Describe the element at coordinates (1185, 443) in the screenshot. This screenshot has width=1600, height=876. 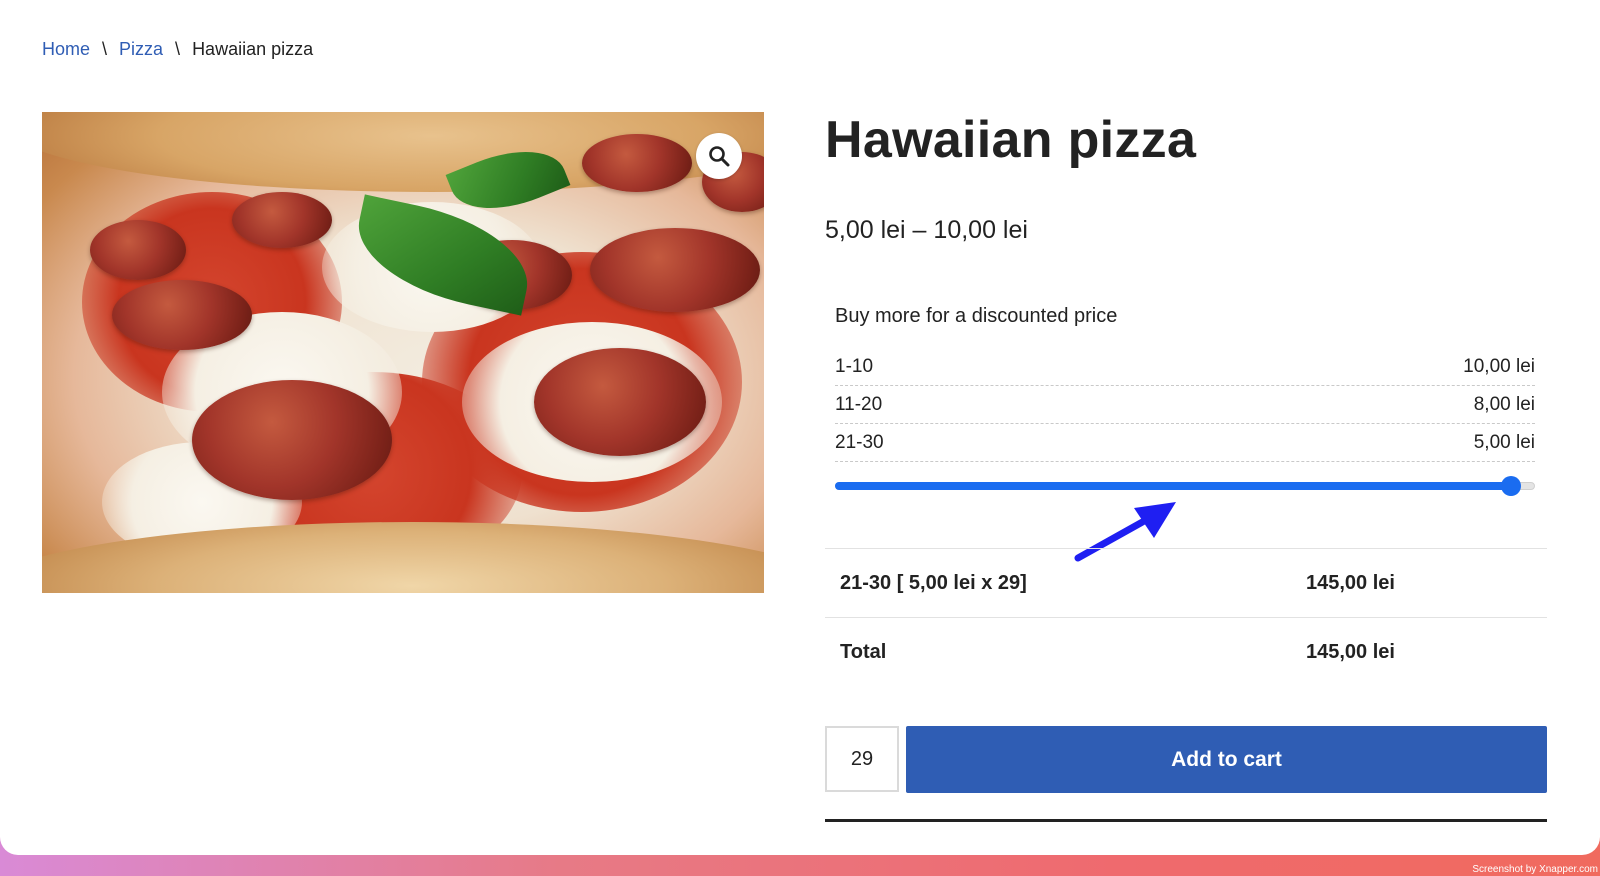
I see `tier-row: 21-30 5,00 lei` at that location.